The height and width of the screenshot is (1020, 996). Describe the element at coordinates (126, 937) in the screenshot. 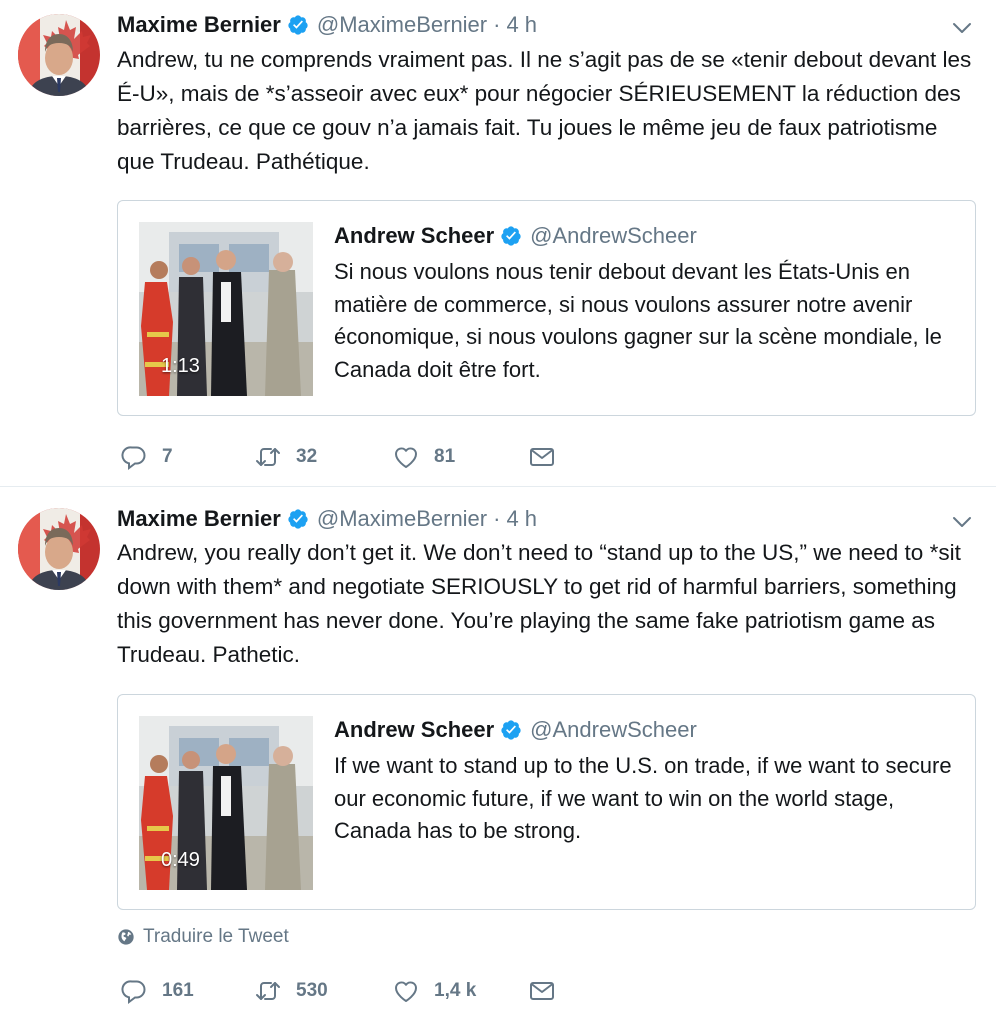

I see `globe-icon` at that location.